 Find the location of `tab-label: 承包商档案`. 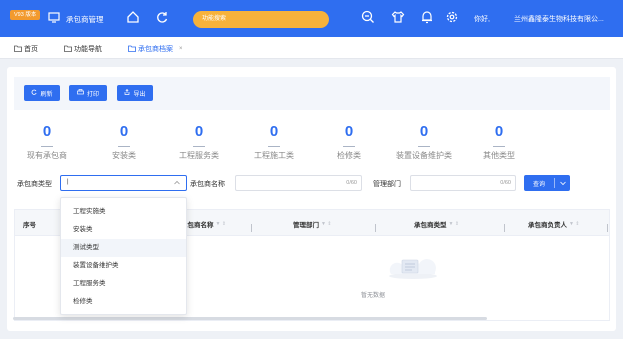

tab-label: 承包商档案 is located at coordinates (155, 49).